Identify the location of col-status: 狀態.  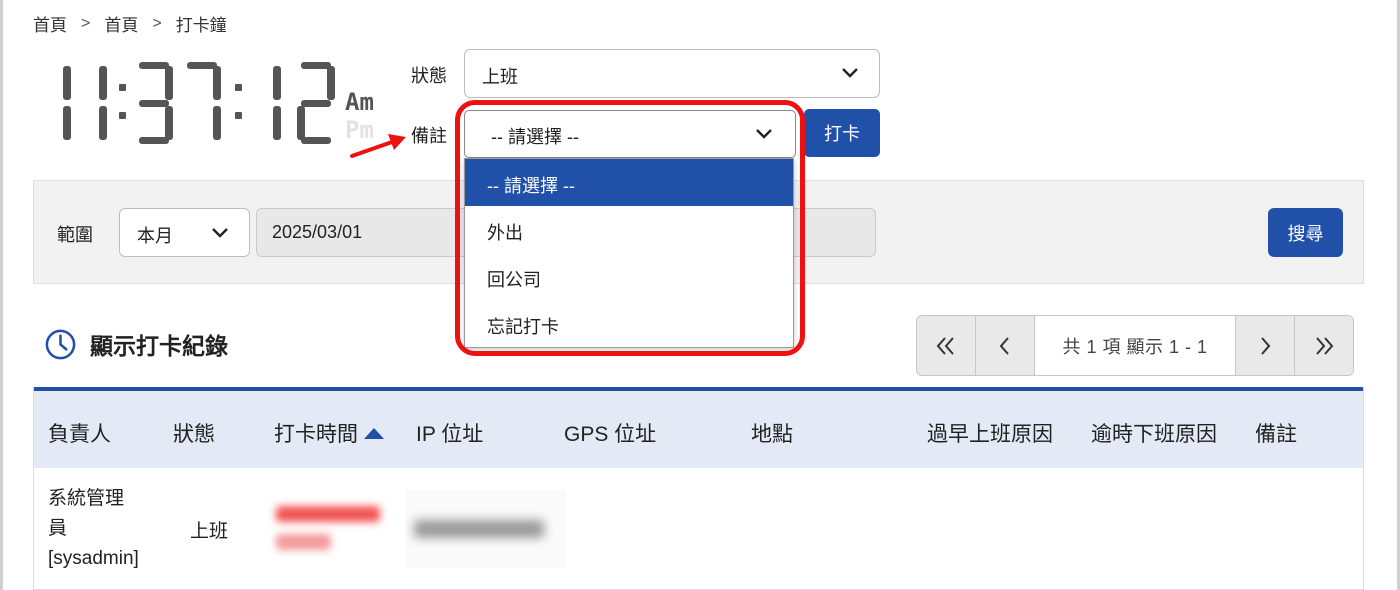
(194, 434).